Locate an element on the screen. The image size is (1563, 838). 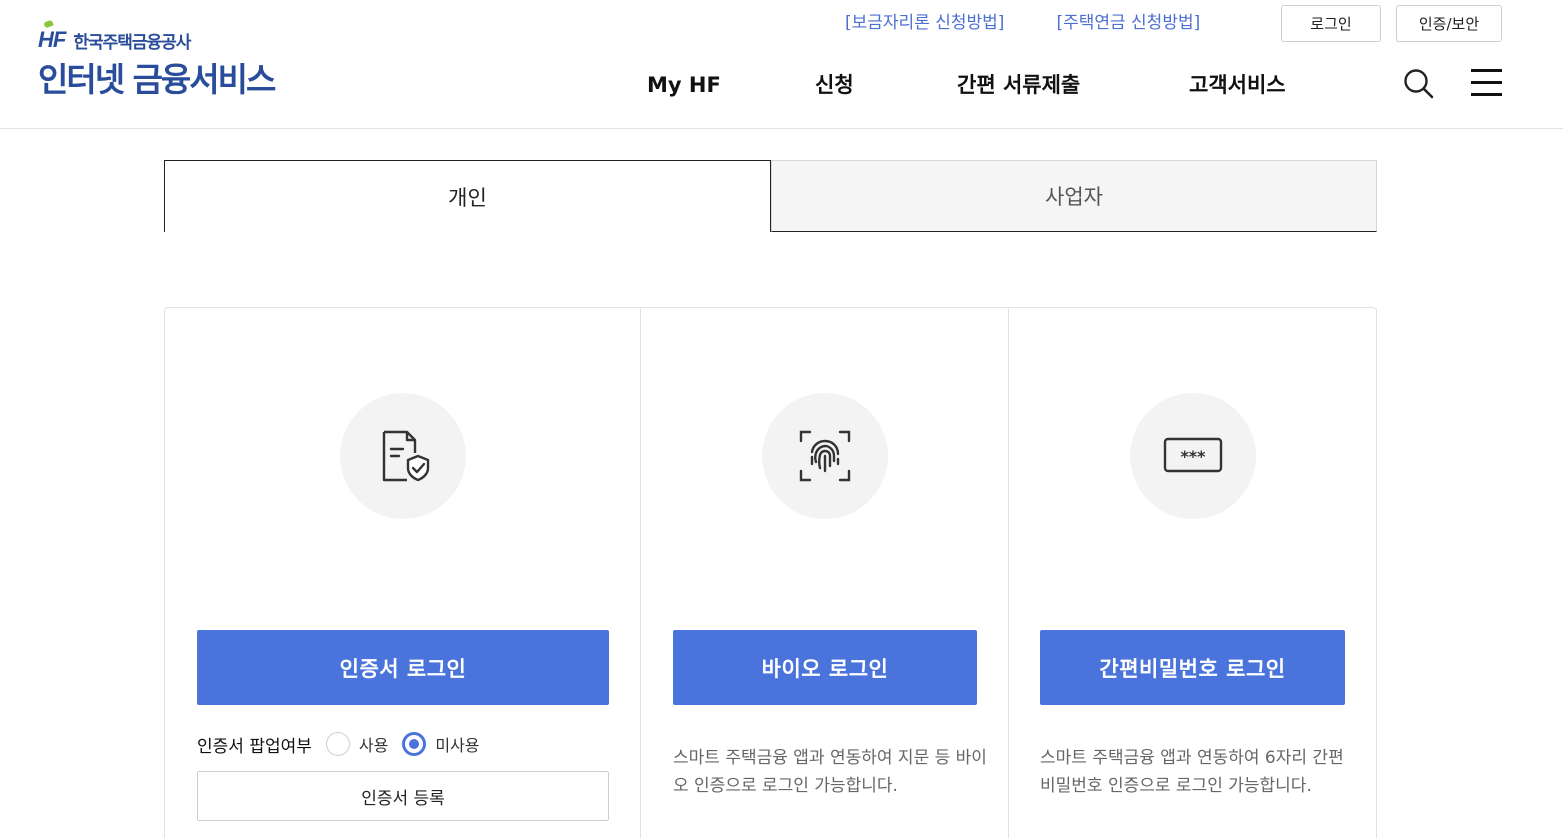
loan-guide-link: [보금자리론 신청방법] is located at coordinates (924, 23).